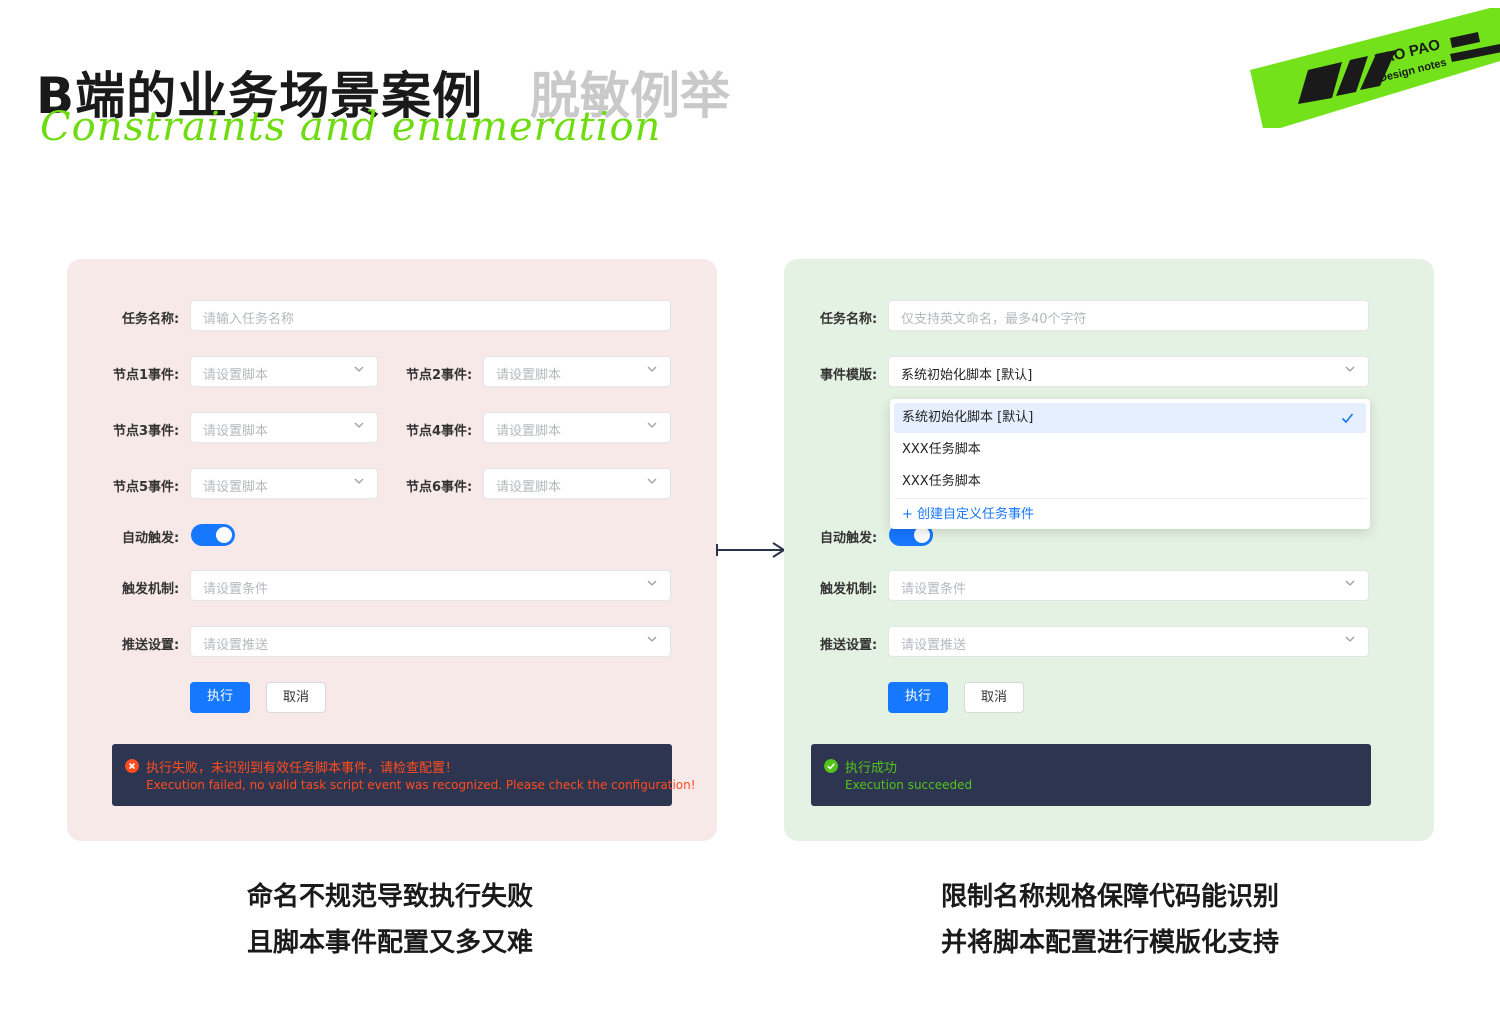  Describe the element at coordinates (577, 427) in the screenshot. I see `node4-event-select: 请设置脚本` at that location.